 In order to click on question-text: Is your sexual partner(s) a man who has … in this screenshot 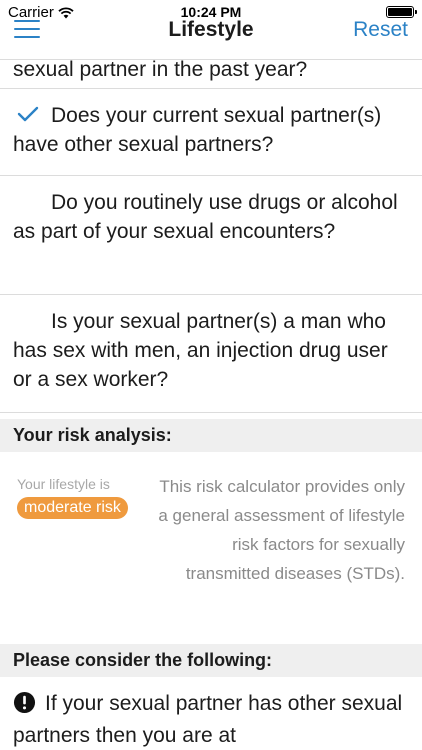, I will do `click(200, 350)`.